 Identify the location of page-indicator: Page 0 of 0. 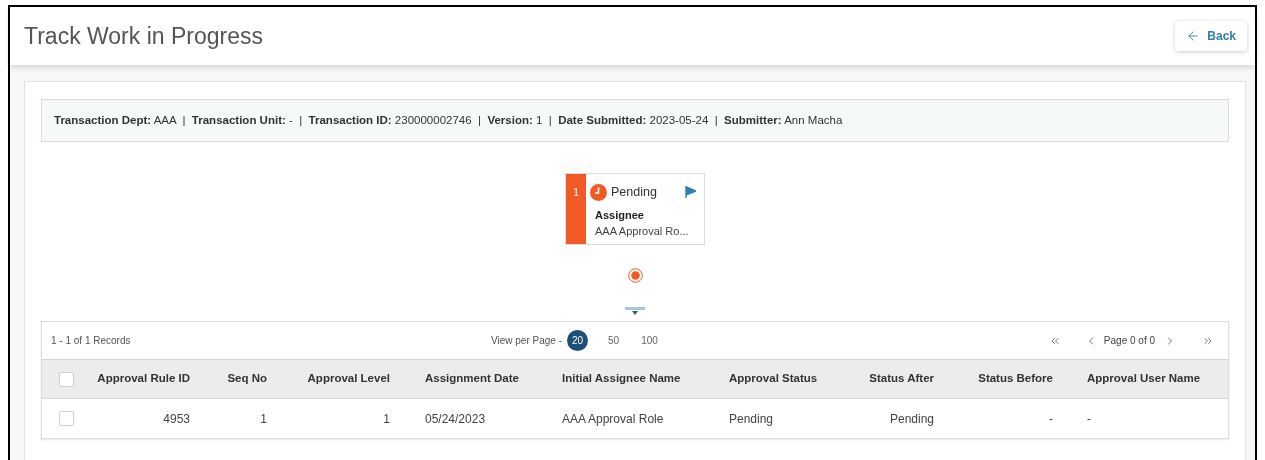
(1129, 341).